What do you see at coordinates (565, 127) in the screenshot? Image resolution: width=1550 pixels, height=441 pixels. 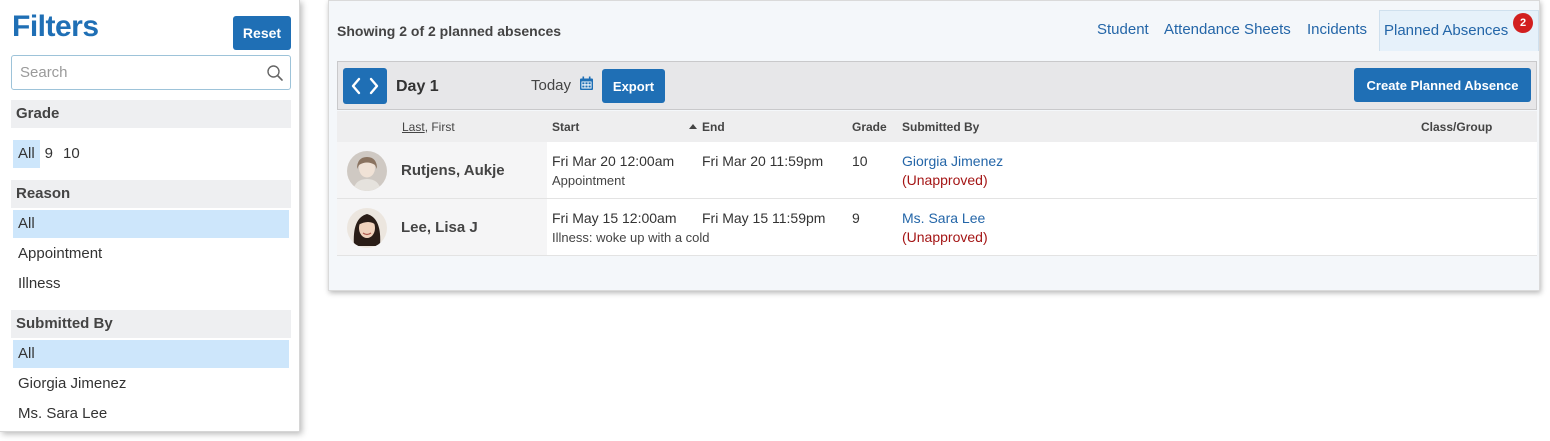 I see `column-start: Start` at bounding box center [565, 127].